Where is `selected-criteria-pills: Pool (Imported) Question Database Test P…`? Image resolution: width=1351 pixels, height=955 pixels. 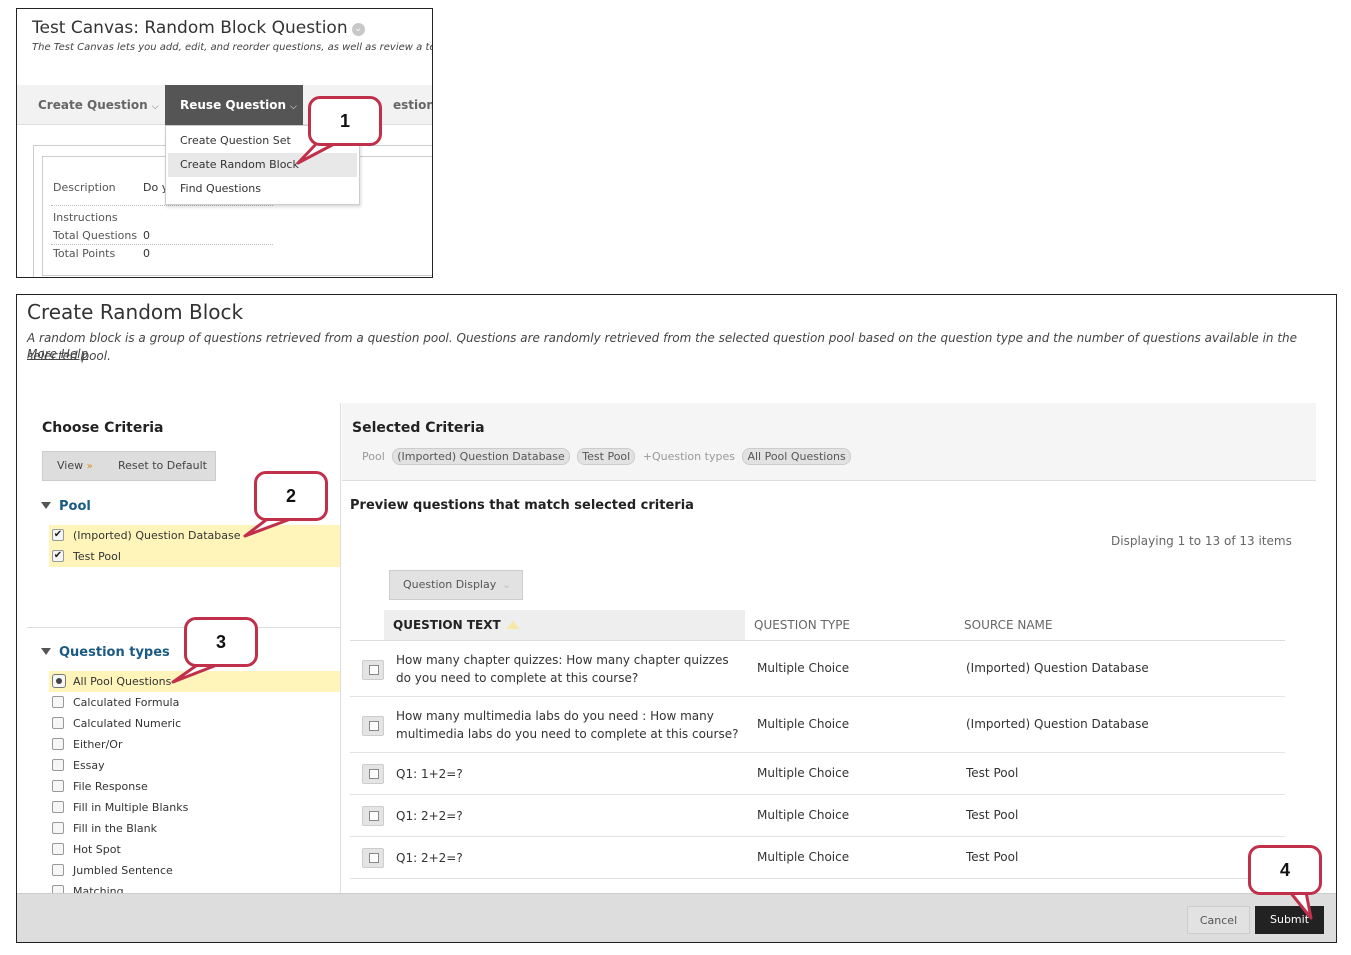
selected-criteria-pills: Pool (Imported) Question Database Test P… is located at coordinates (608, 456).